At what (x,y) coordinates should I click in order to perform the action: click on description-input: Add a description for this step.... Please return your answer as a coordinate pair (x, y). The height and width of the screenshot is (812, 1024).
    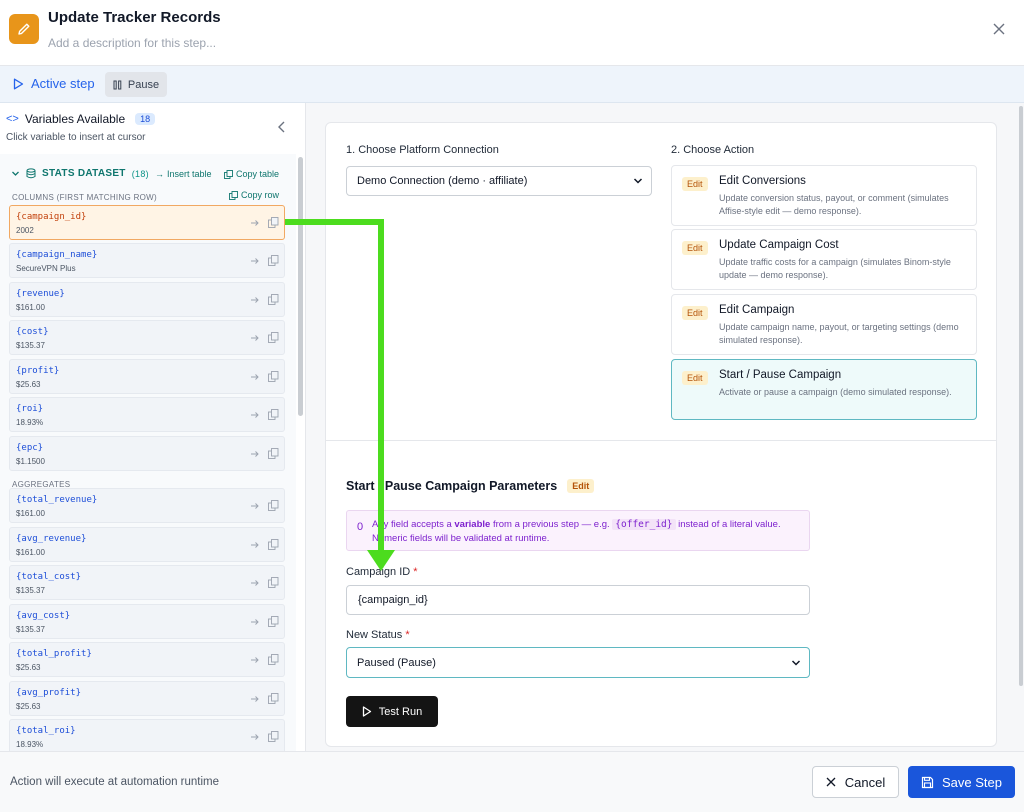
    Looking at the image, I should click on (132, 43).